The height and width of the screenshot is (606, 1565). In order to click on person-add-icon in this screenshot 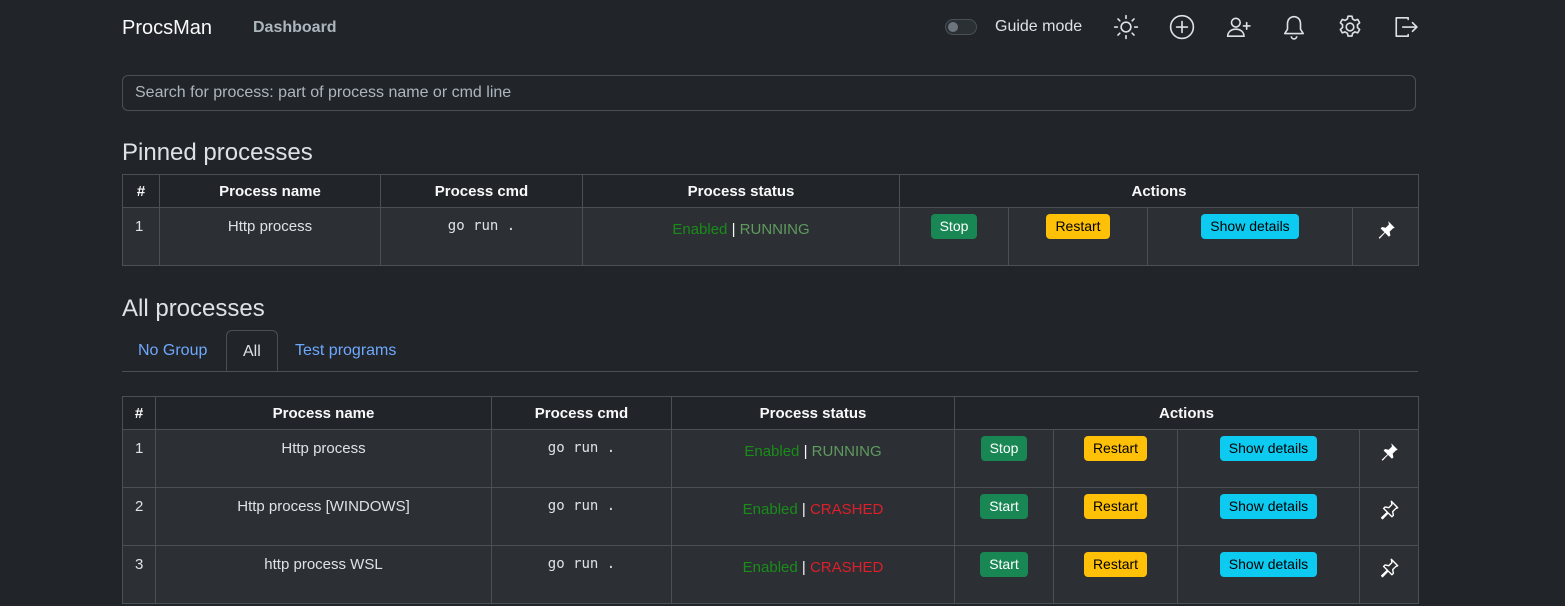, I will do `click(1238, 27)`.